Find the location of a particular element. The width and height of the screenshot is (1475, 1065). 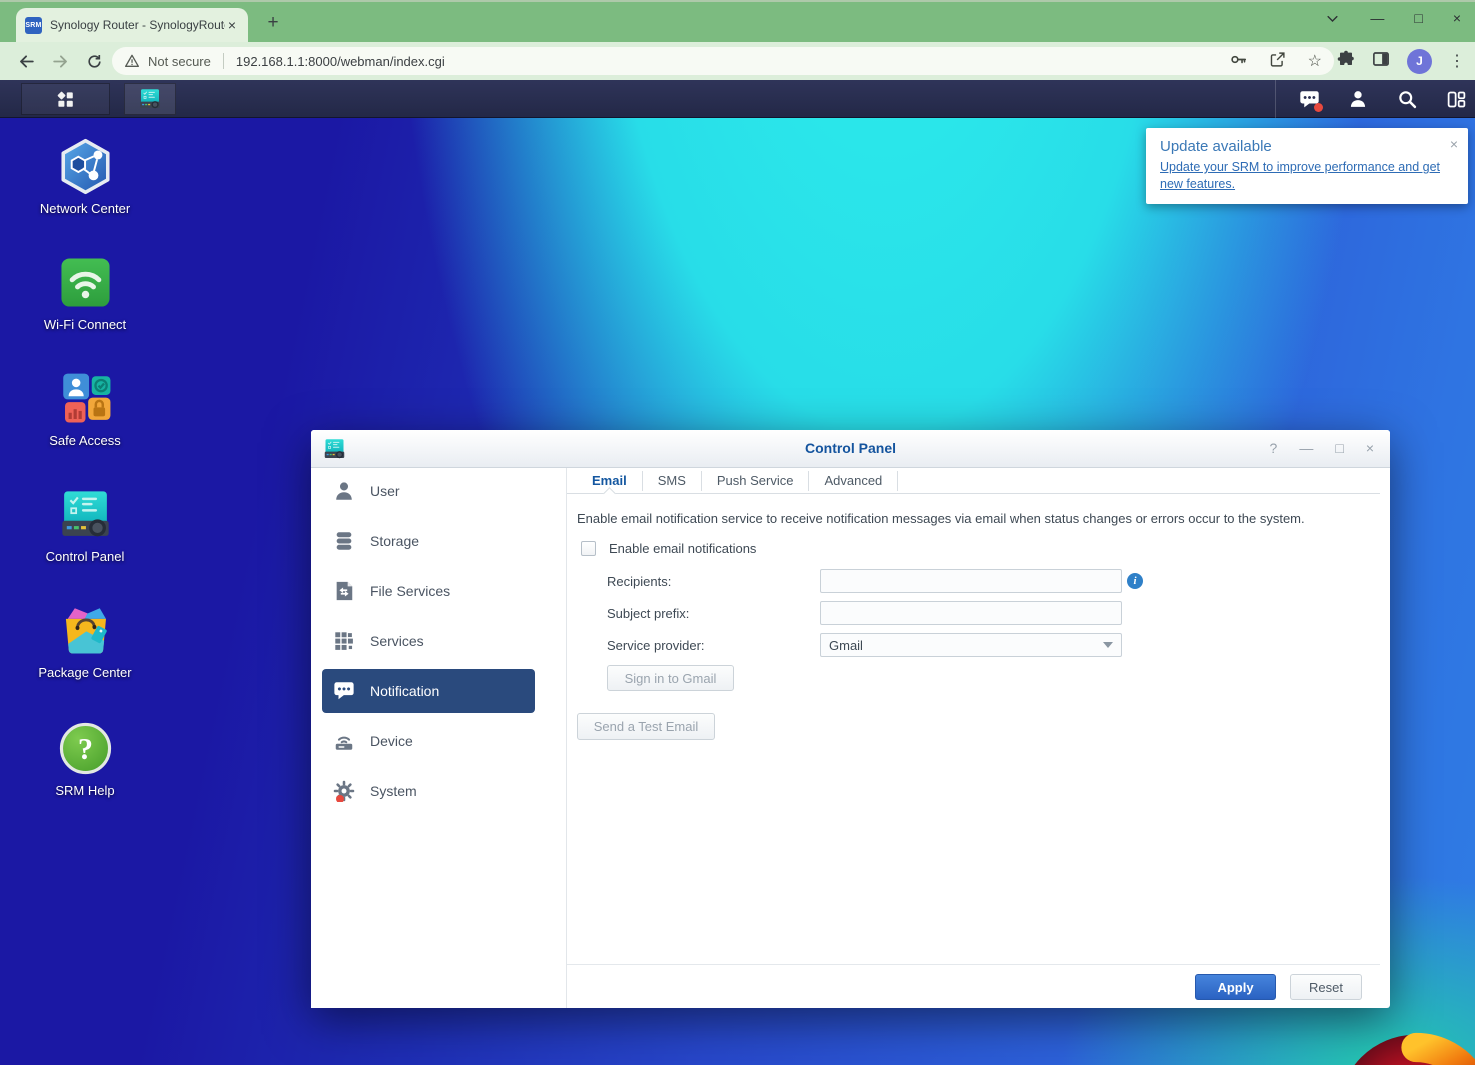

select-caret-icon is located at coordinates (1108, 645).